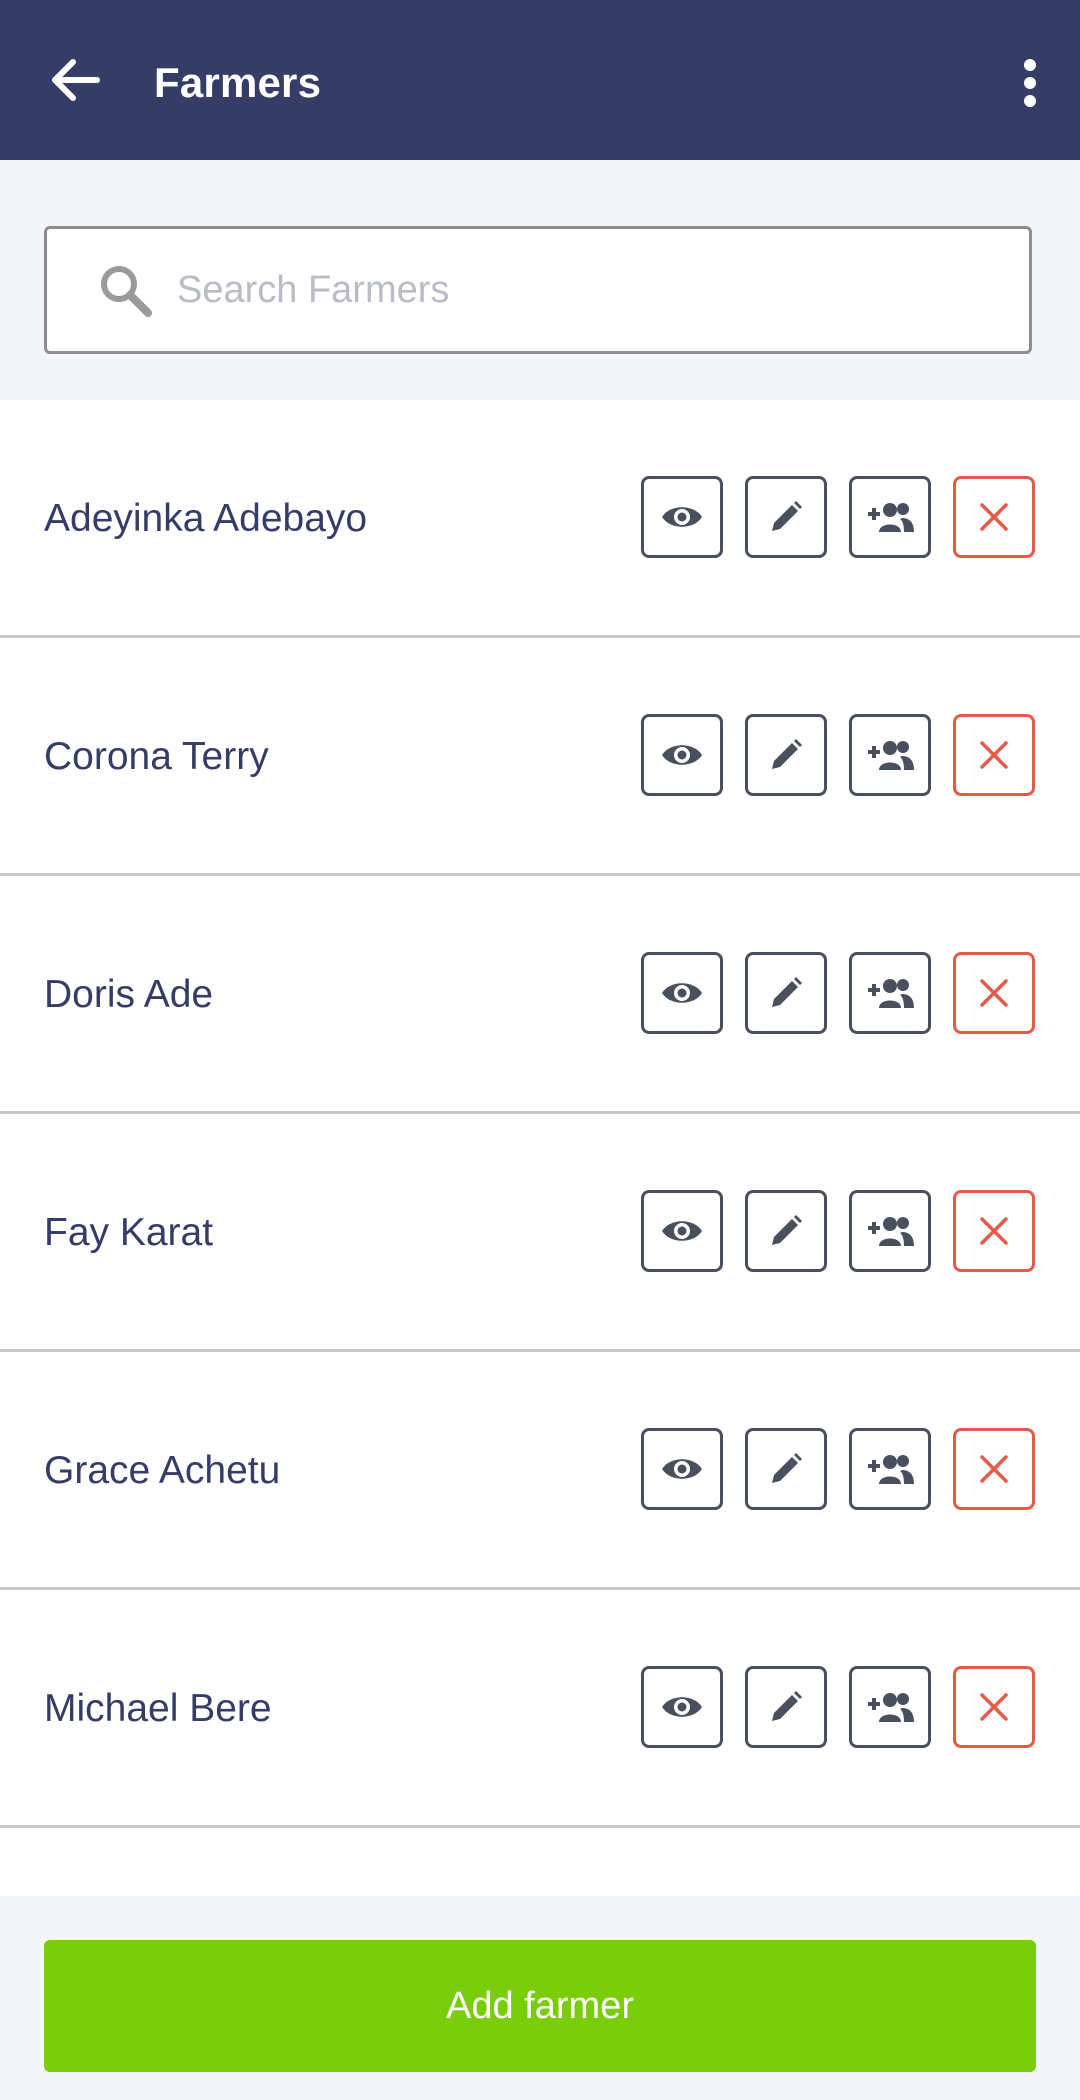 Image resolution: width=1080 pixels, height=2100 pixels. What do you see at coordinates (540, 2006) in the screenshot?
I see `add-farmer-button: Add farmer` at bounding box center [540, 2006].